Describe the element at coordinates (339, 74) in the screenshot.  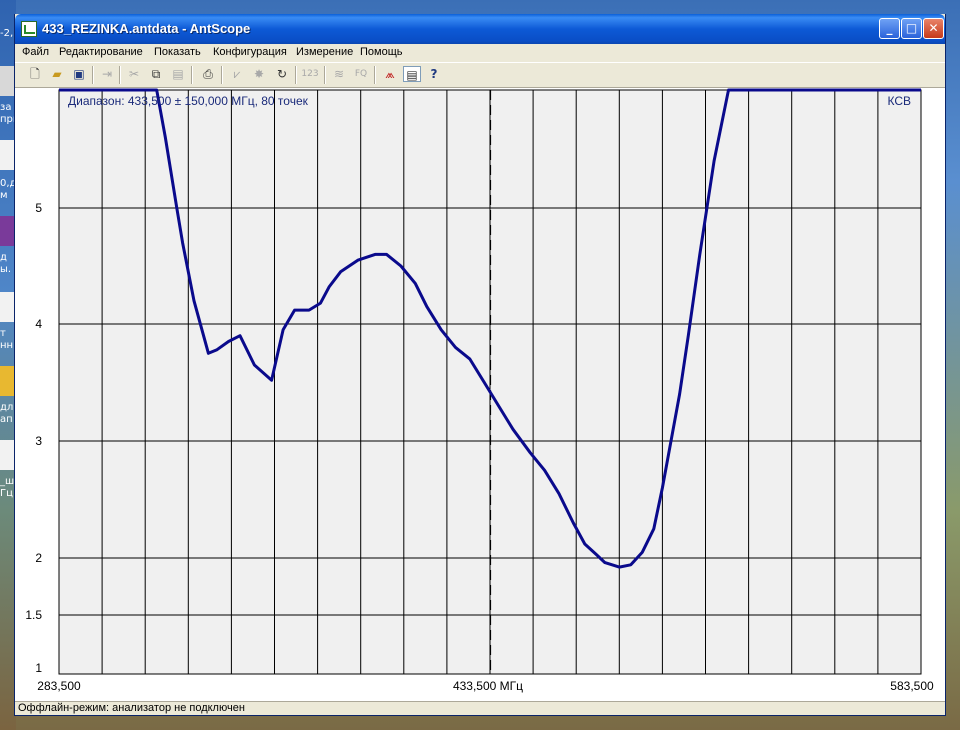
I see `wifi-icon: ≋` at that location.